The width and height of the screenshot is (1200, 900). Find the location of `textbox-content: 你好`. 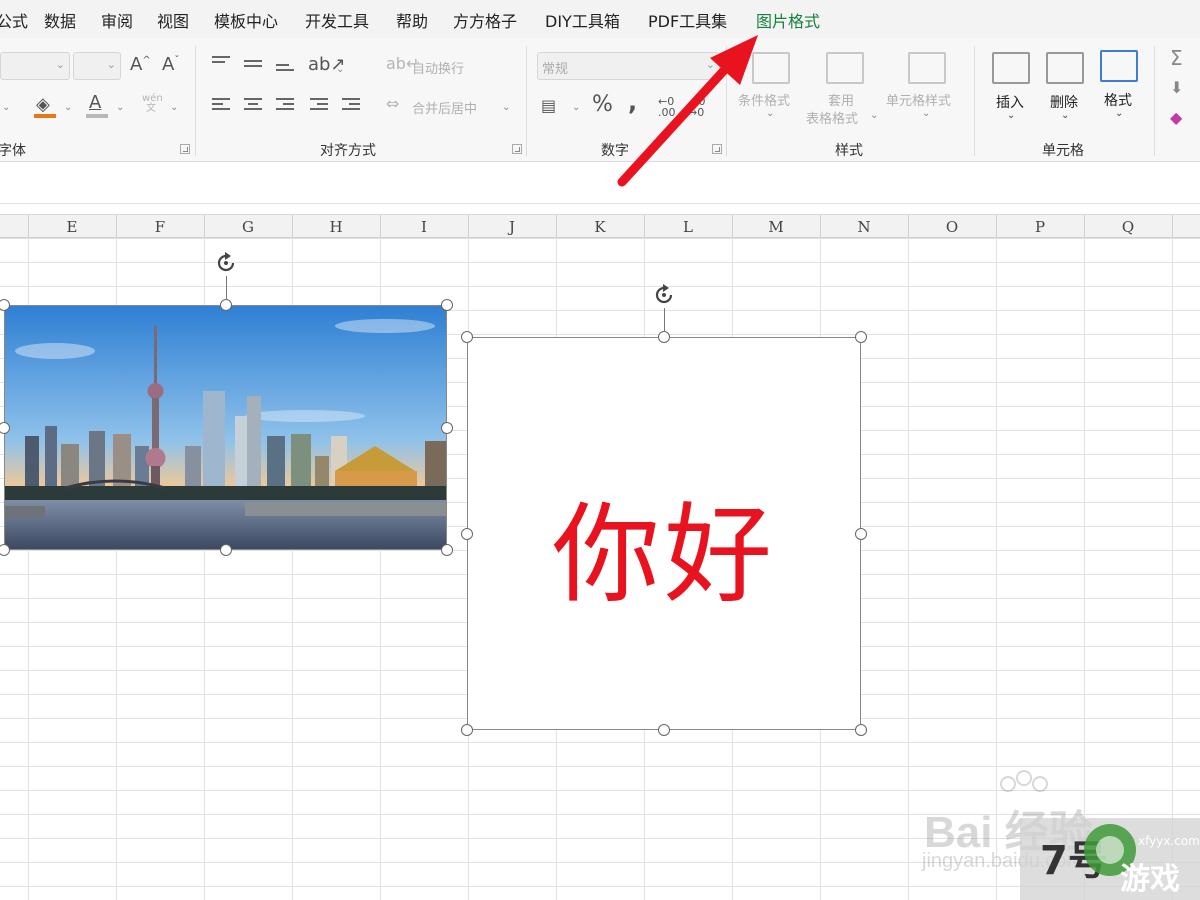

textbox-content: 你好 is located at coordinates (664, 546).